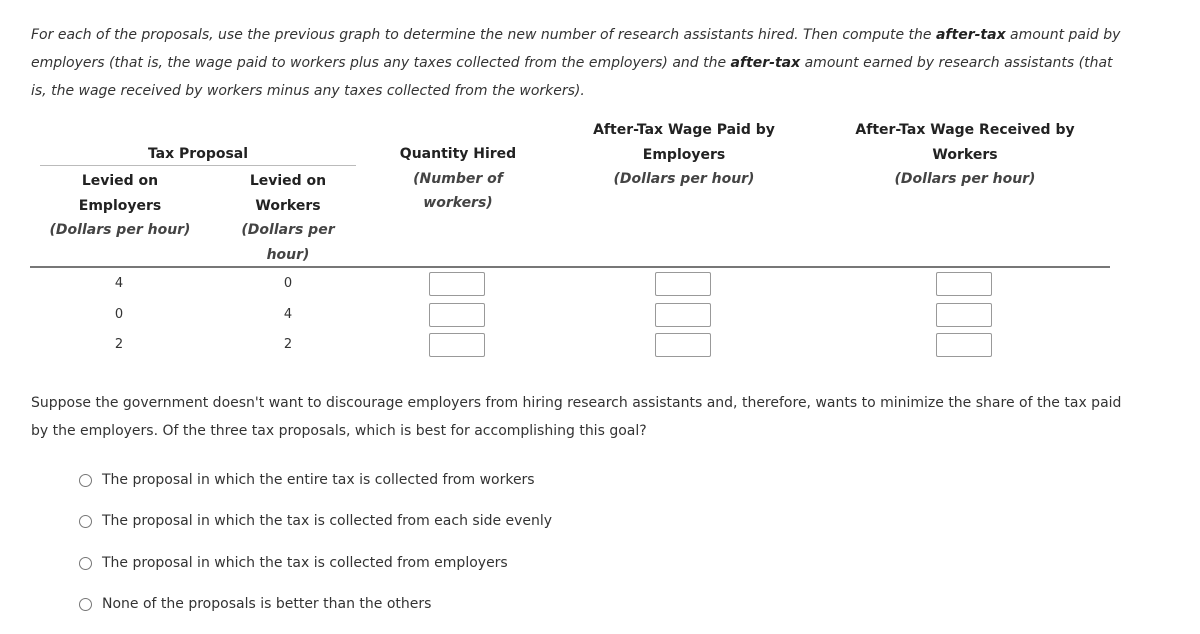  I want to click on header-unit: workers), so click(458, 203).